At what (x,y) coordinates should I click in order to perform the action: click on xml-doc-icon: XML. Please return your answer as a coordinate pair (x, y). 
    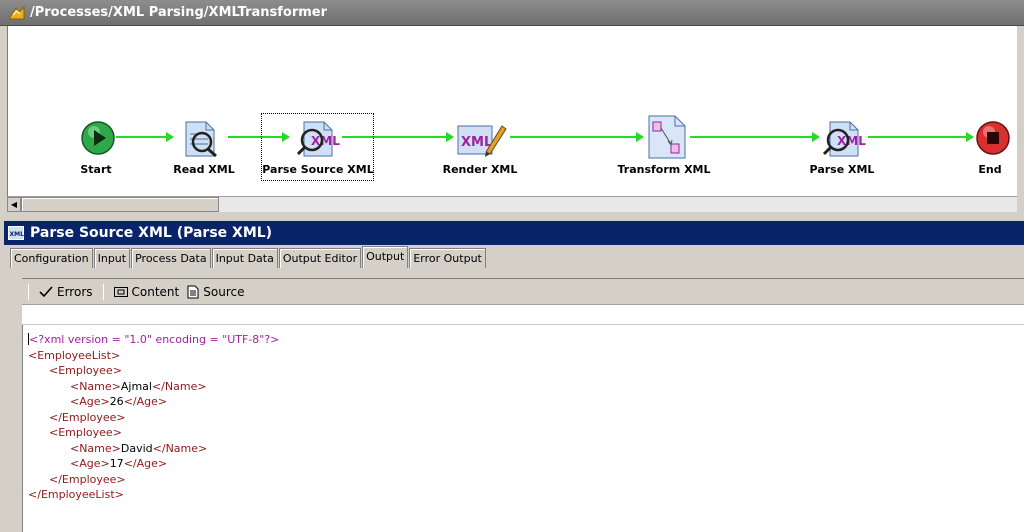
    Looking at the image, I should click on (16, 233).